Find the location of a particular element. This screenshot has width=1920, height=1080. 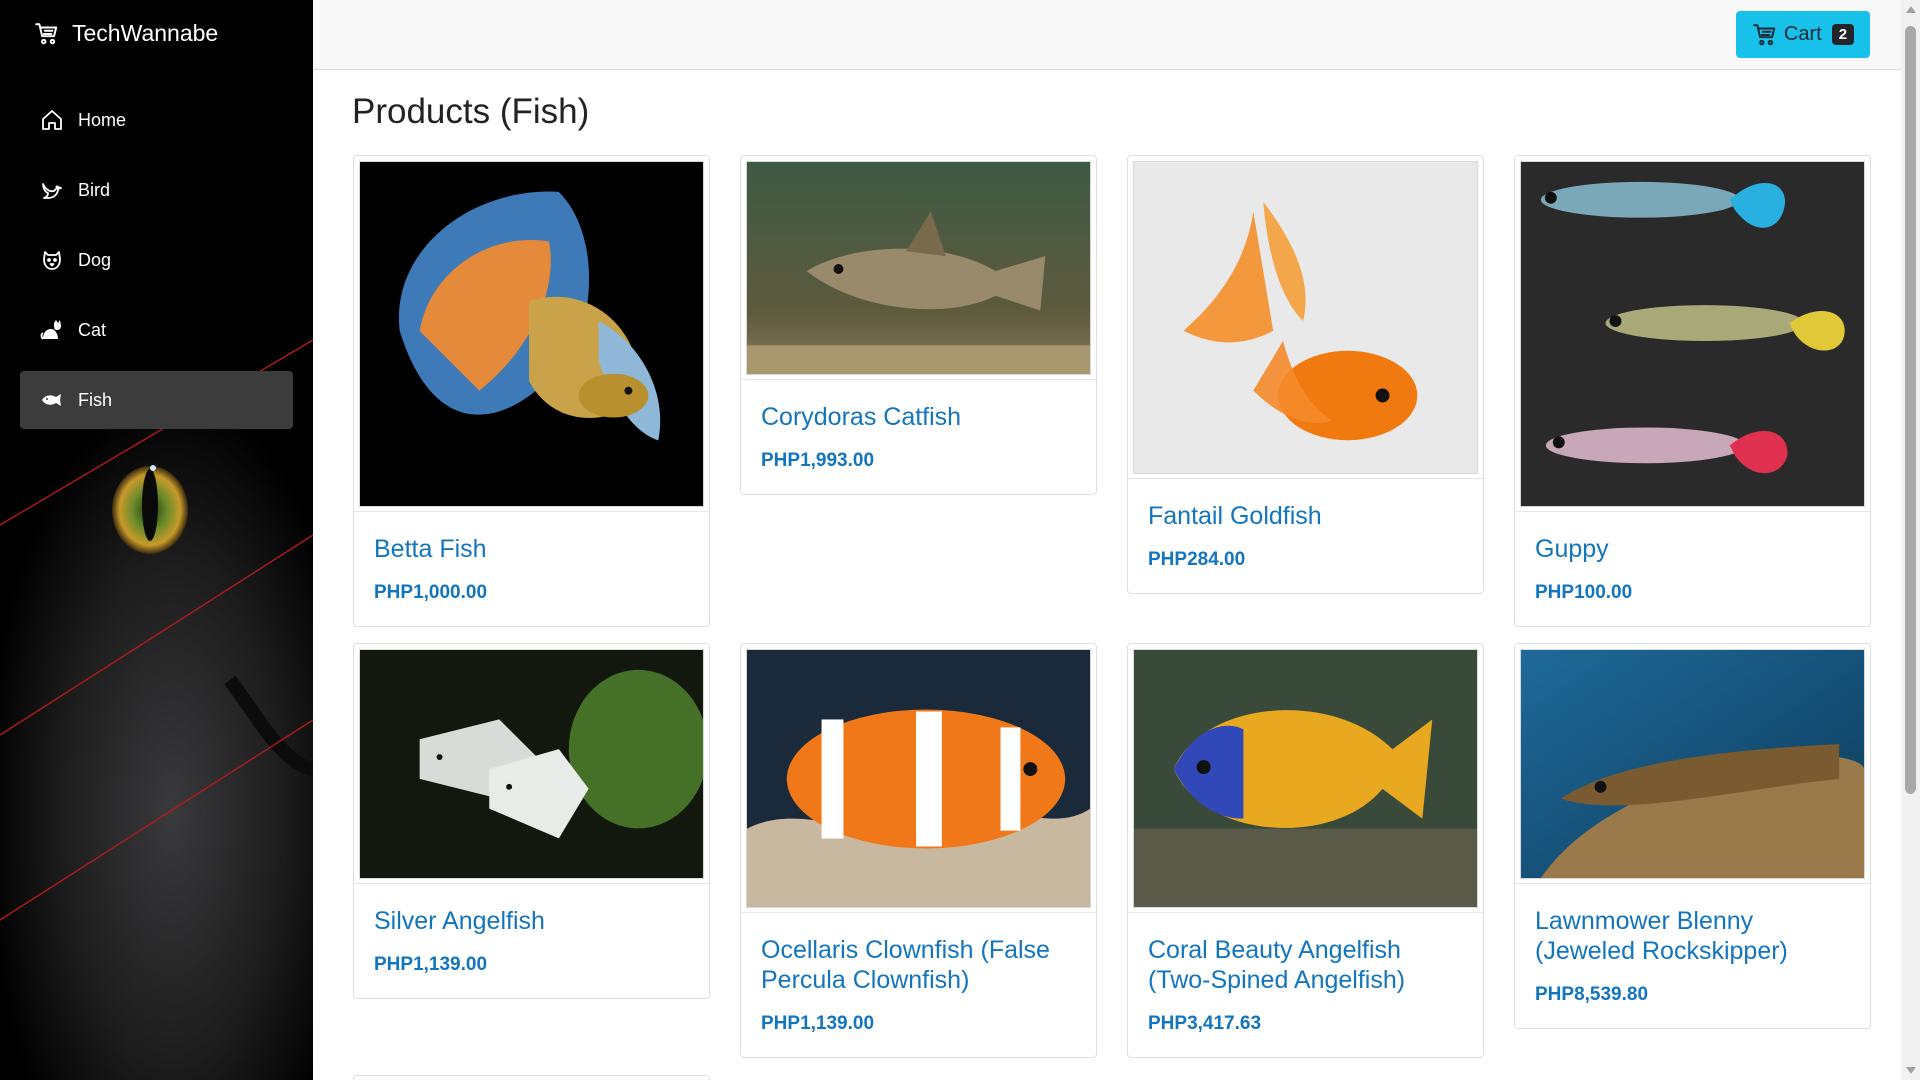

corydoras-catfish-image is located at coordinates (918, 268).